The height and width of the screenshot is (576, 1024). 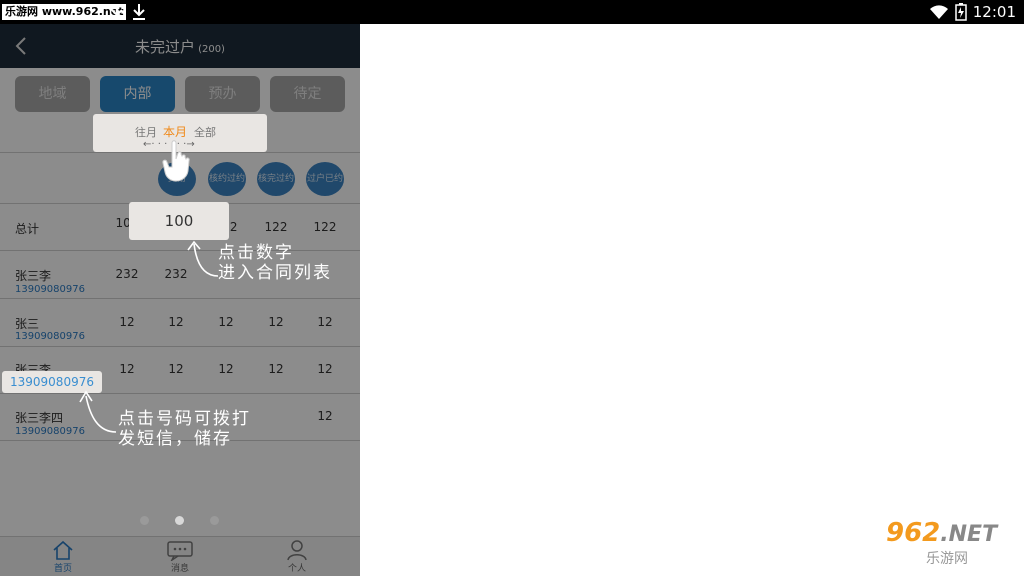 What do you see at coordinates (938, 12) in the screenshot?
I see `wifi-icon` at bounding box center [938, 12].